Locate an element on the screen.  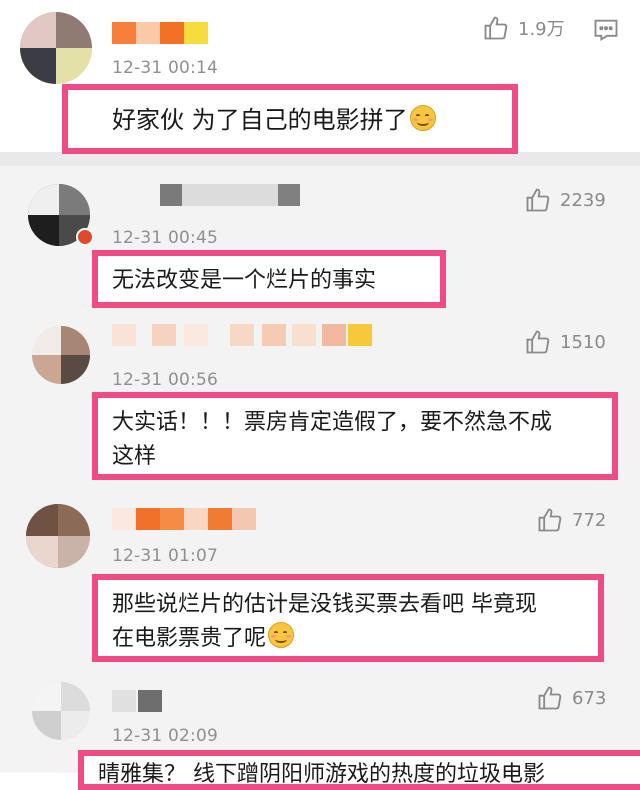
comment-time: 12-31 00:14 is located at coordinates (165, 68).